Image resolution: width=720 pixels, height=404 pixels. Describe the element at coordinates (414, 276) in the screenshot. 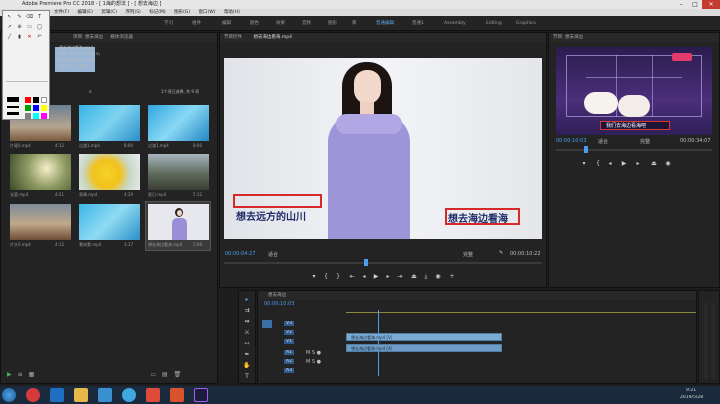

I see `lift-icon: ⏏` at that location.